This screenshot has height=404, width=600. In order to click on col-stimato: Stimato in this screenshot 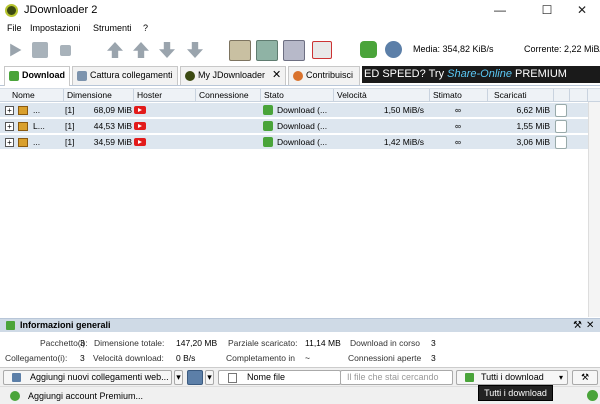, I will do `click(459, 95)`.